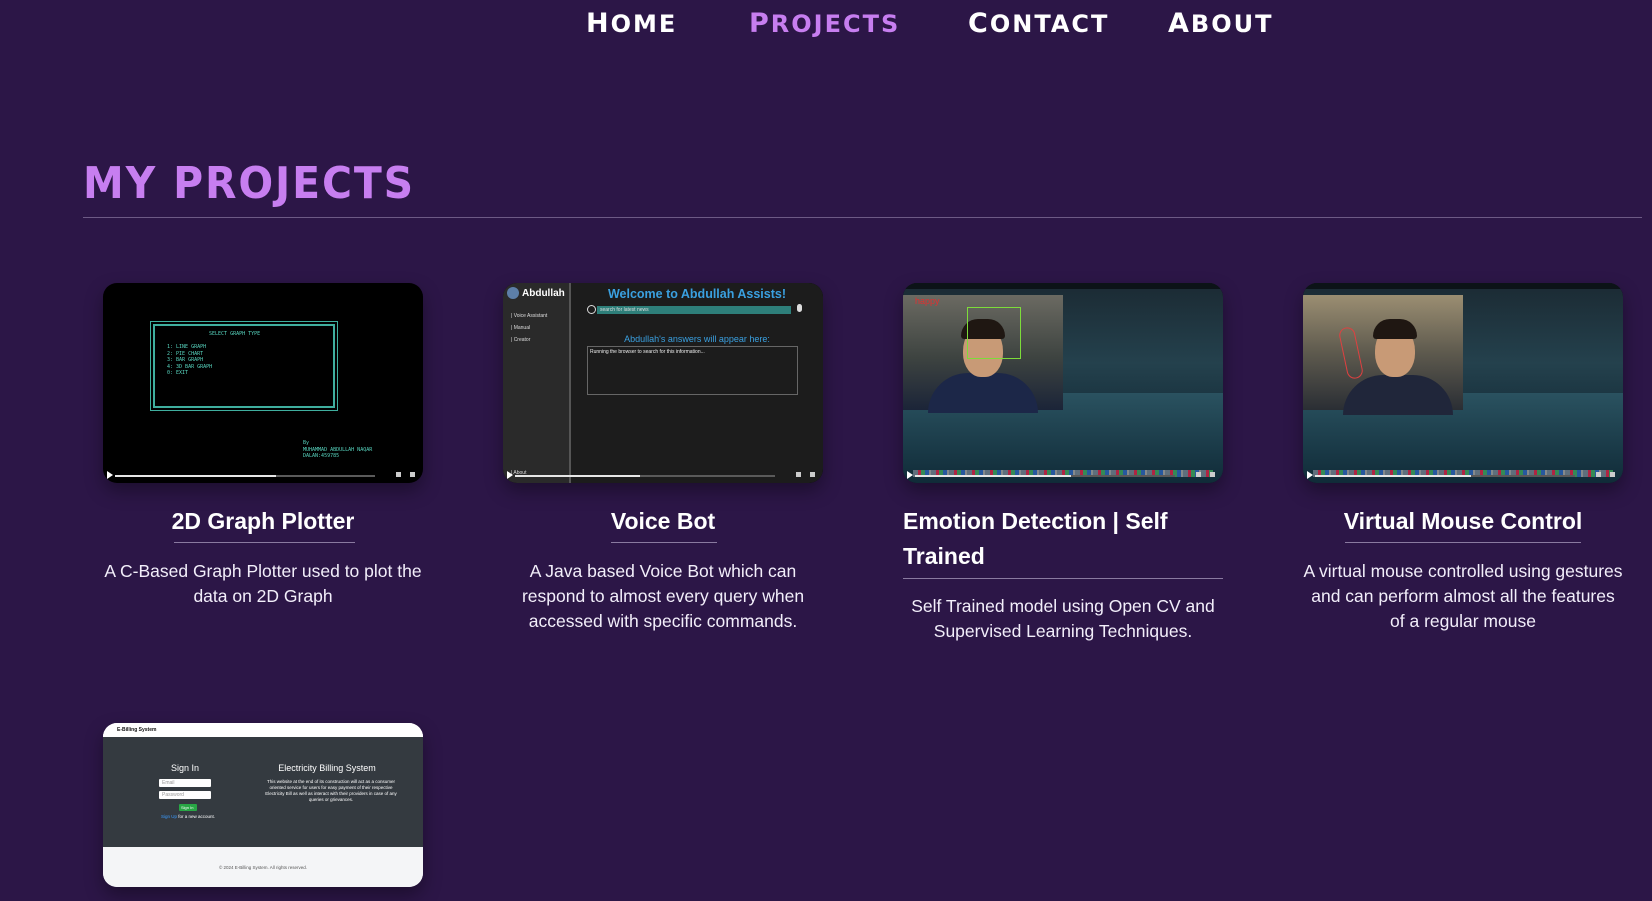  What do you see at coordinates (598, 23) in the screenshot?
I see `nav-home-initial: H` at bounding box center [598, 23].